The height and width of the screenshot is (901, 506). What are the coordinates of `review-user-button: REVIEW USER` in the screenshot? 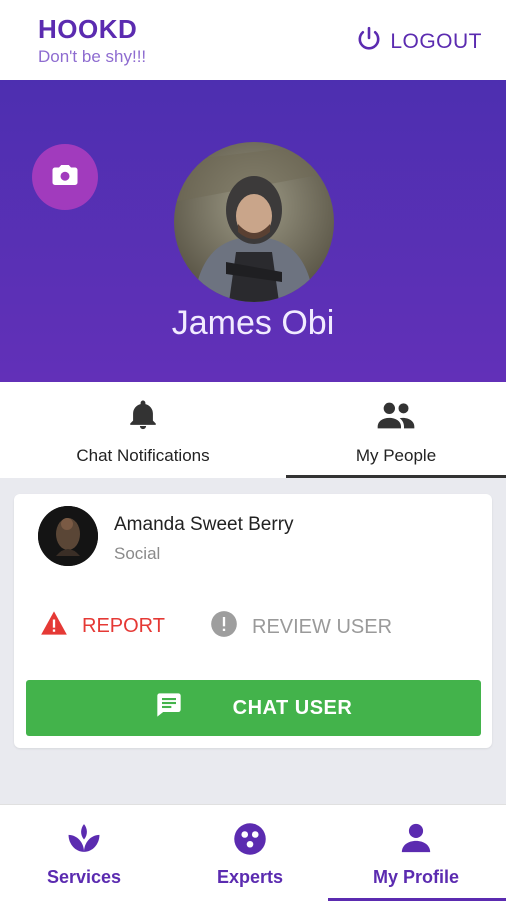 It's located at (301, 627).